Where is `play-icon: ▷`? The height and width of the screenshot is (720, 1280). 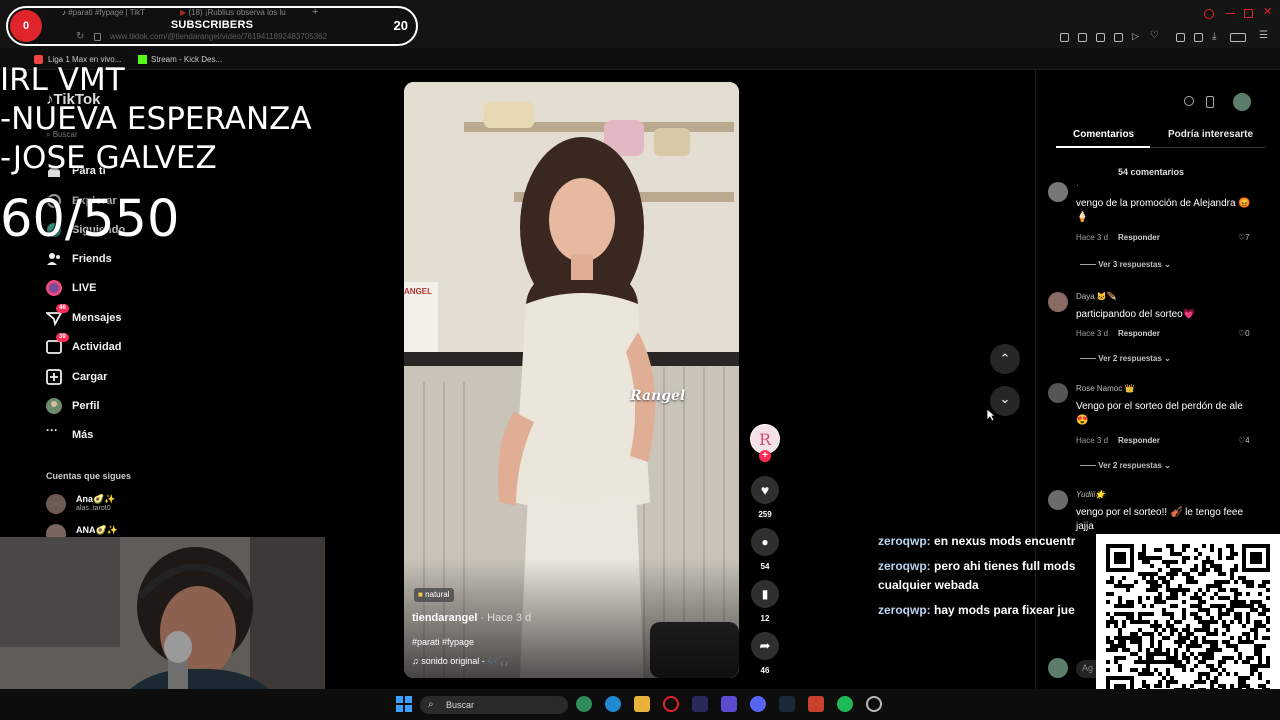
play-icon: ▷ is located at coordinates (1135, 36).